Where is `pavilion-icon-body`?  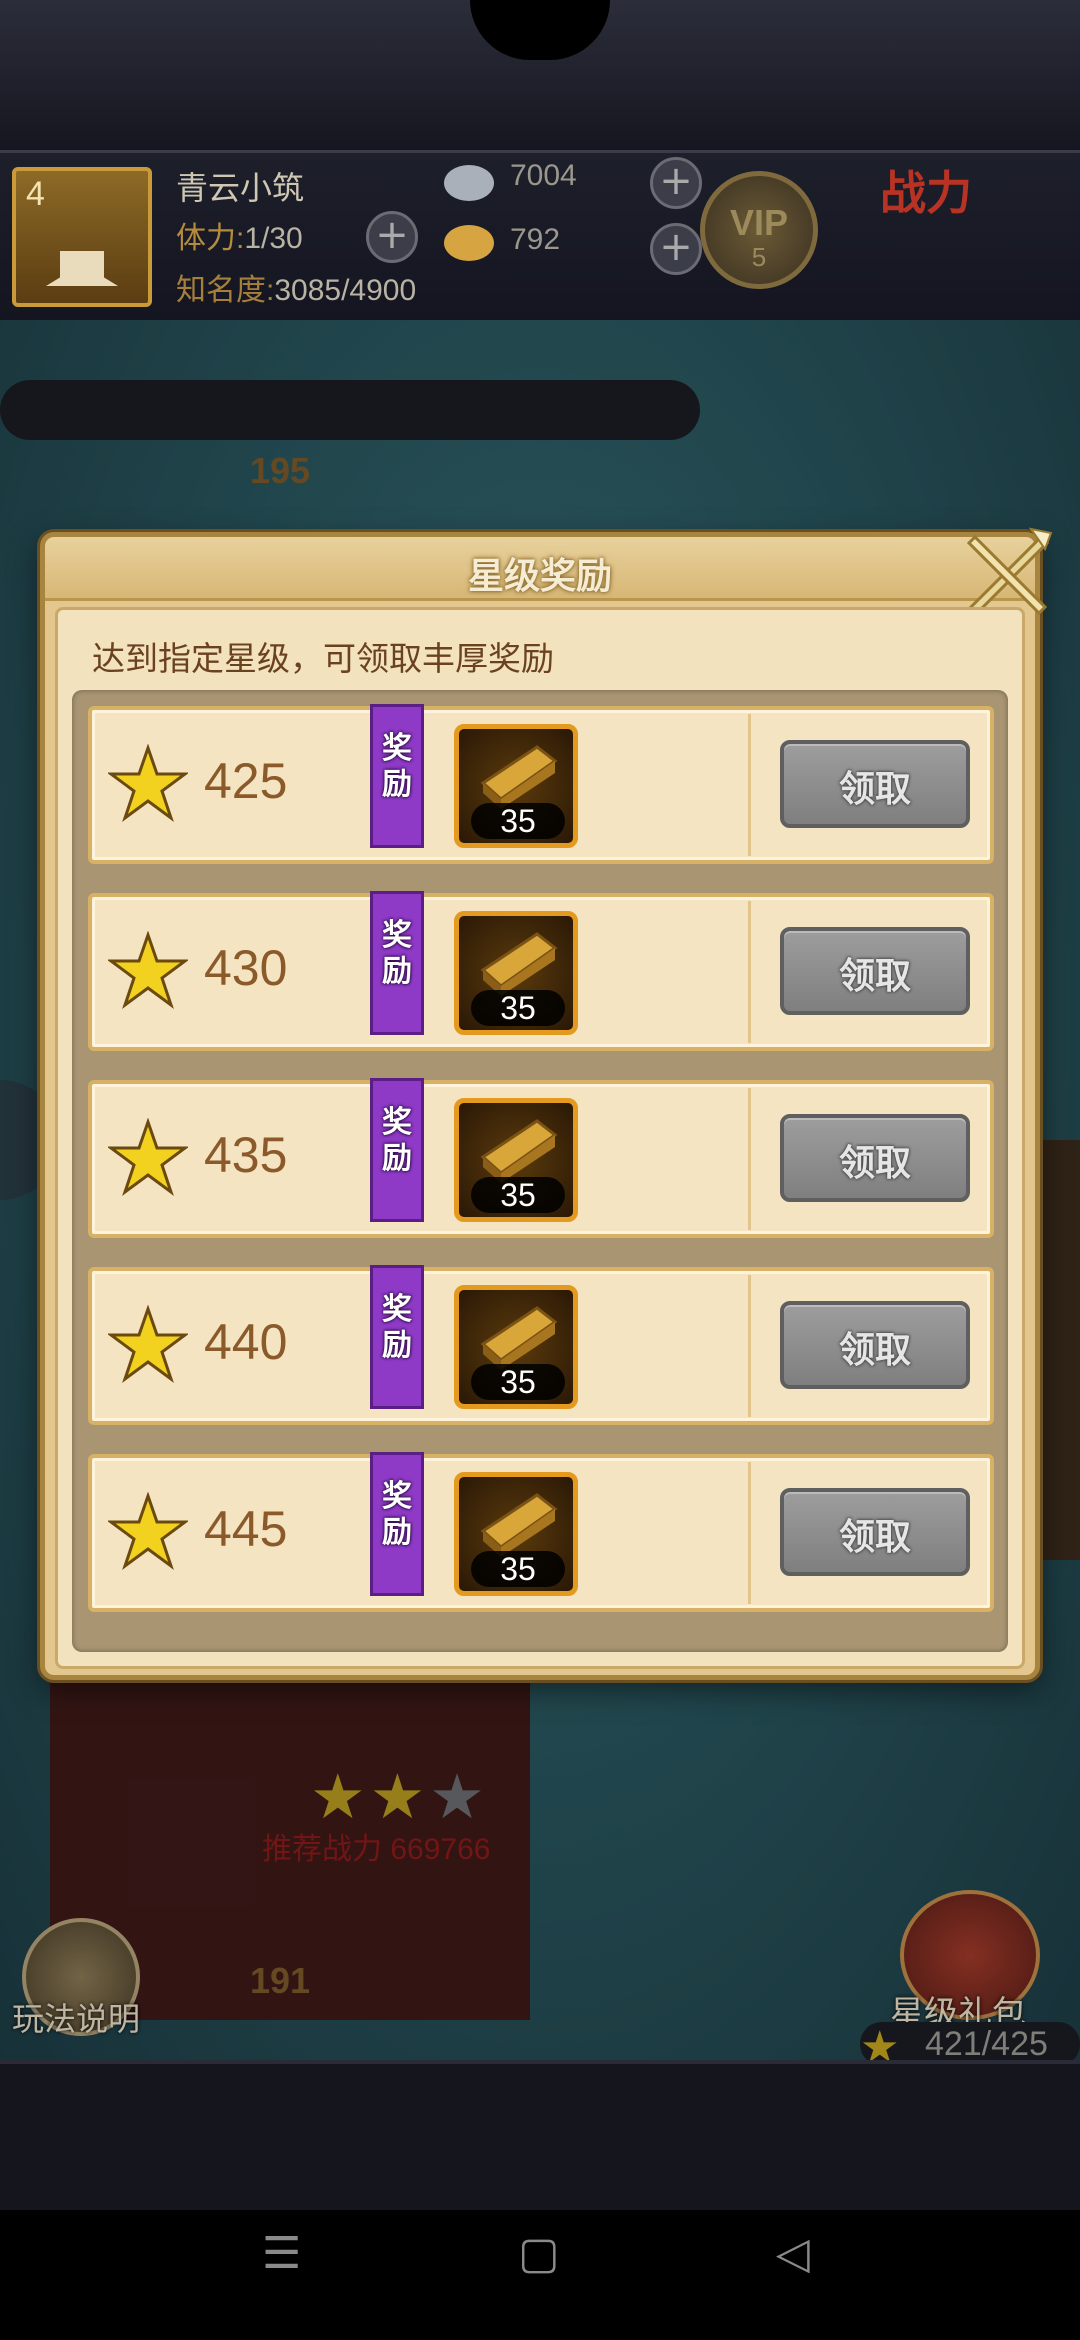
pavilion-icon-body is located at coordinates (82, 268).